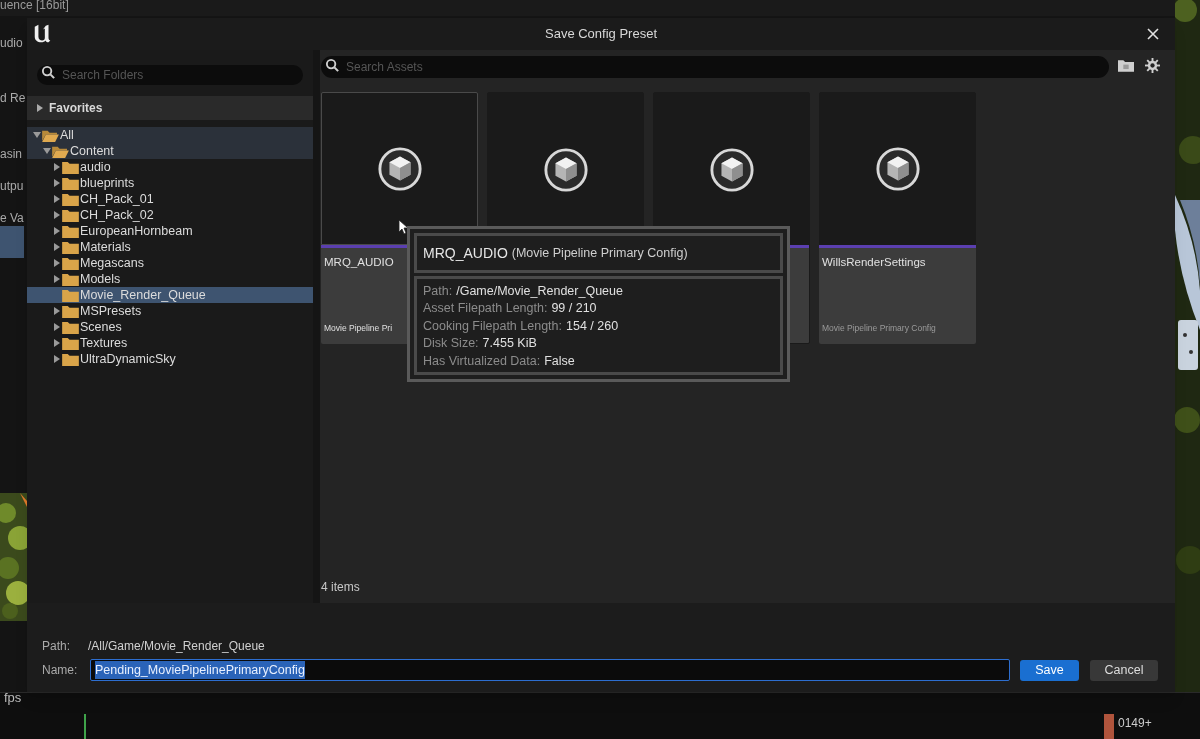  I want to click on item-count: 4 items, so click(341, 587).